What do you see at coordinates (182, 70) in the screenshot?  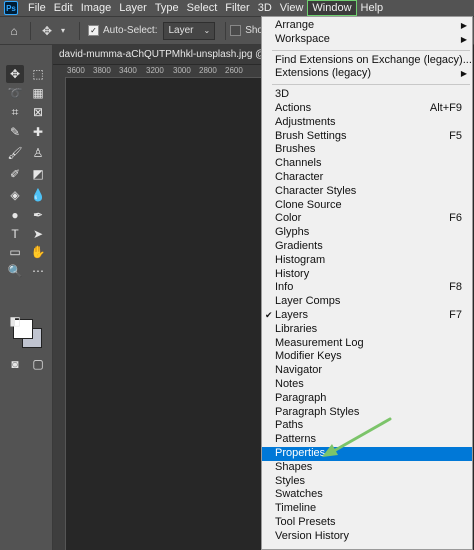 I see `ruler-tick: 3000` at bounding box center [182, 70].